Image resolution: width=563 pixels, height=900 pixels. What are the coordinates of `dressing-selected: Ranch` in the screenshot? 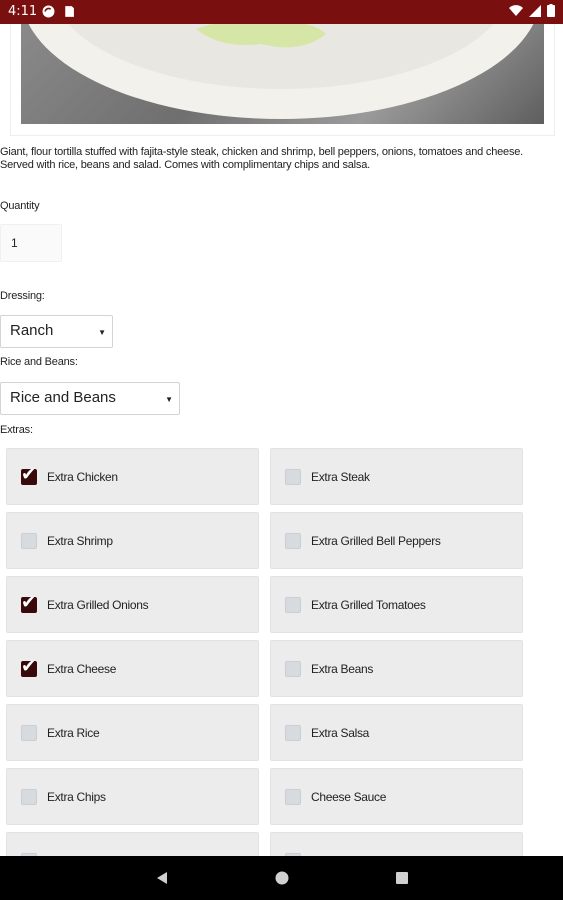 It's located at (32, 330).